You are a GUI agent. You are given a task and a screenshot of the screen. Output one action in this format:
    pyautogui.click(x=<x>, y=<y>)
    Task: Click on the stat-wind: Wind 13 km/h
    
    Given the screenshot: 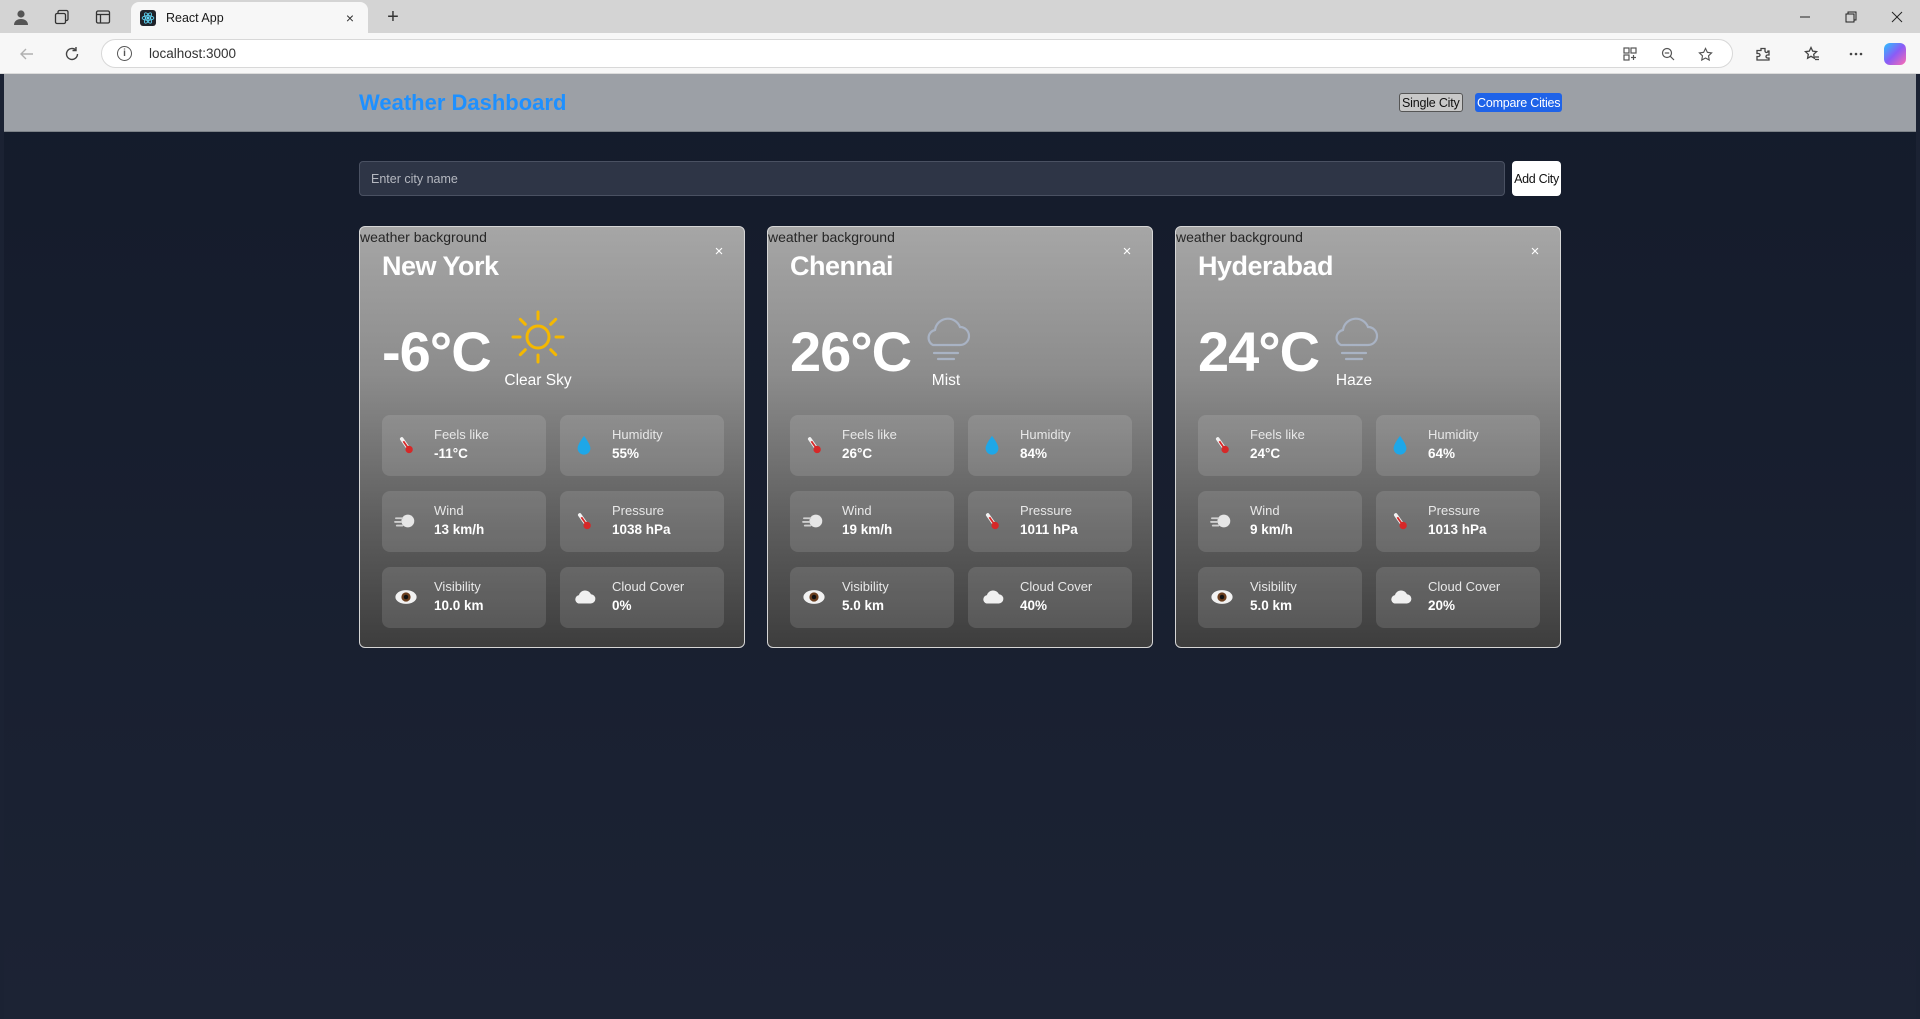 What is the action you would take?
    pyautogui.click(x=464, y=521)
    